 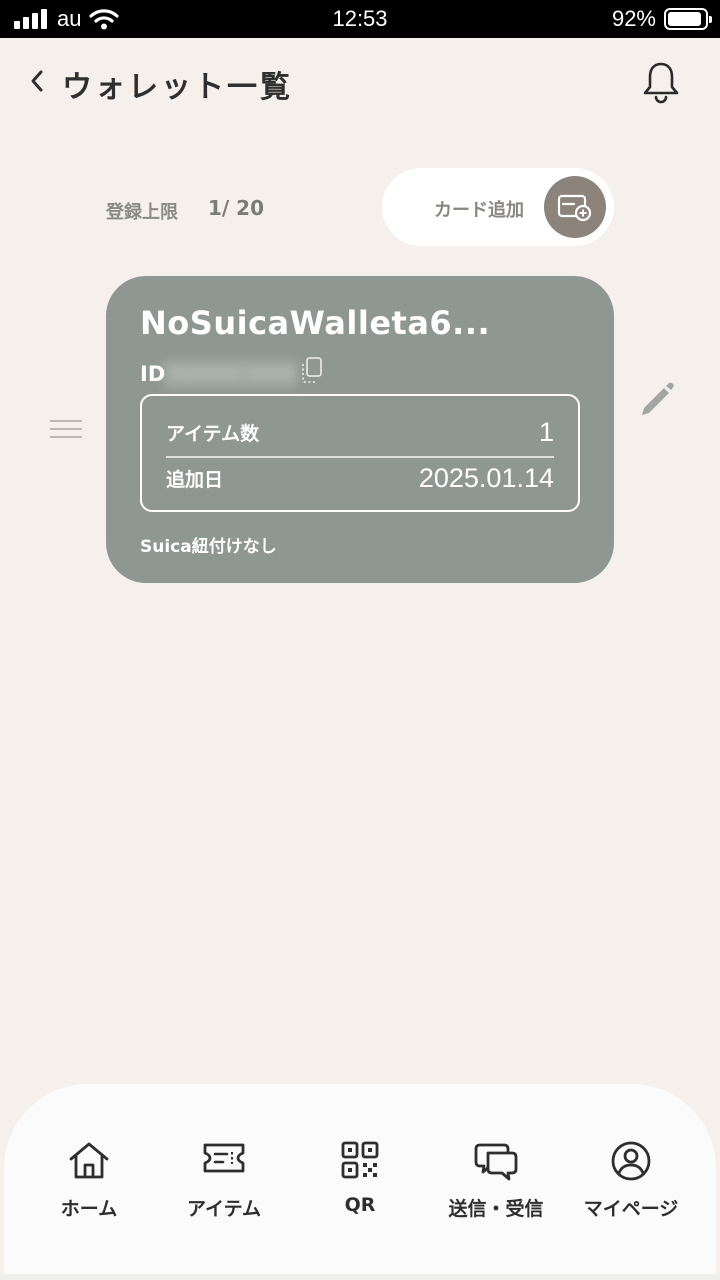 What do you see at coordinates (66, 431) in the screenshot?
I see `reorder-handle-icon` at bounding box center [66, 431].